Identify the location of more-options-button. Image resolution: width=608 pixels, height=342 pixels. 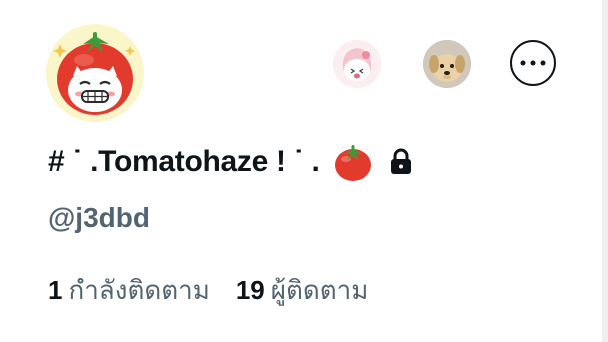
(533, 63).